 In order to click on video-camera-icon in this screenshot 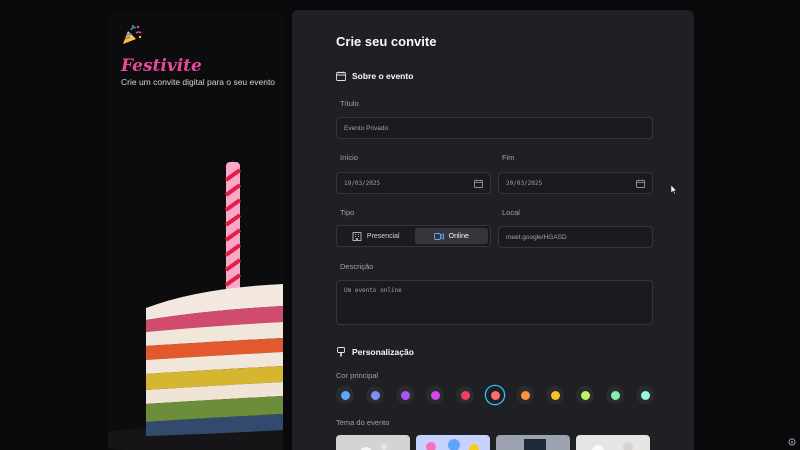, I will do `click(438, 236)`.